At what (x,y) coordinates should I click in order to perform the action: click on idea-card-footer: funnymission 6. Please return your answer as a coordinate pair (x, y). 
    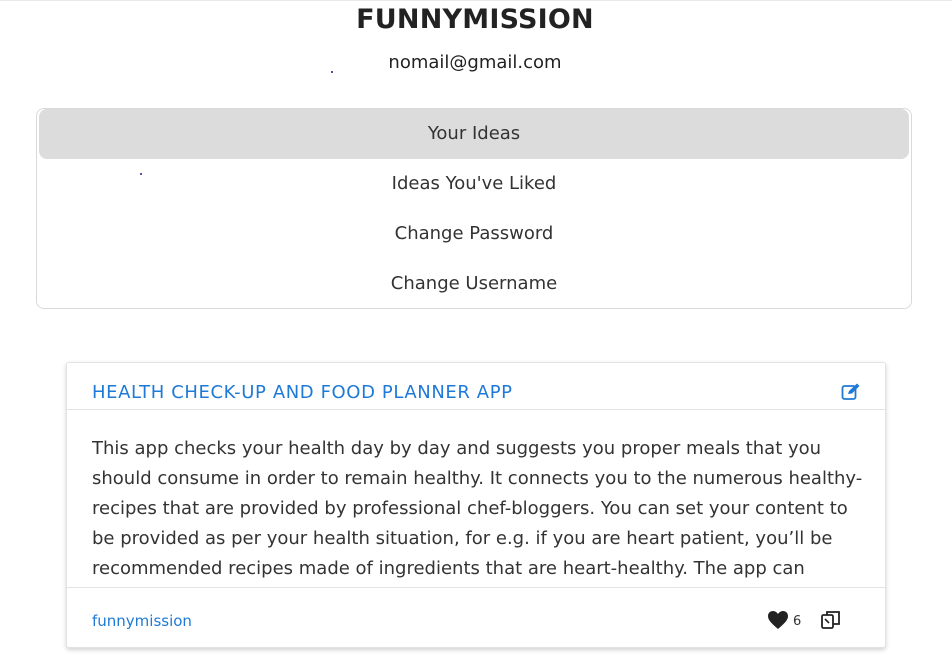
    Looking at the image, I should click on (476, 617).